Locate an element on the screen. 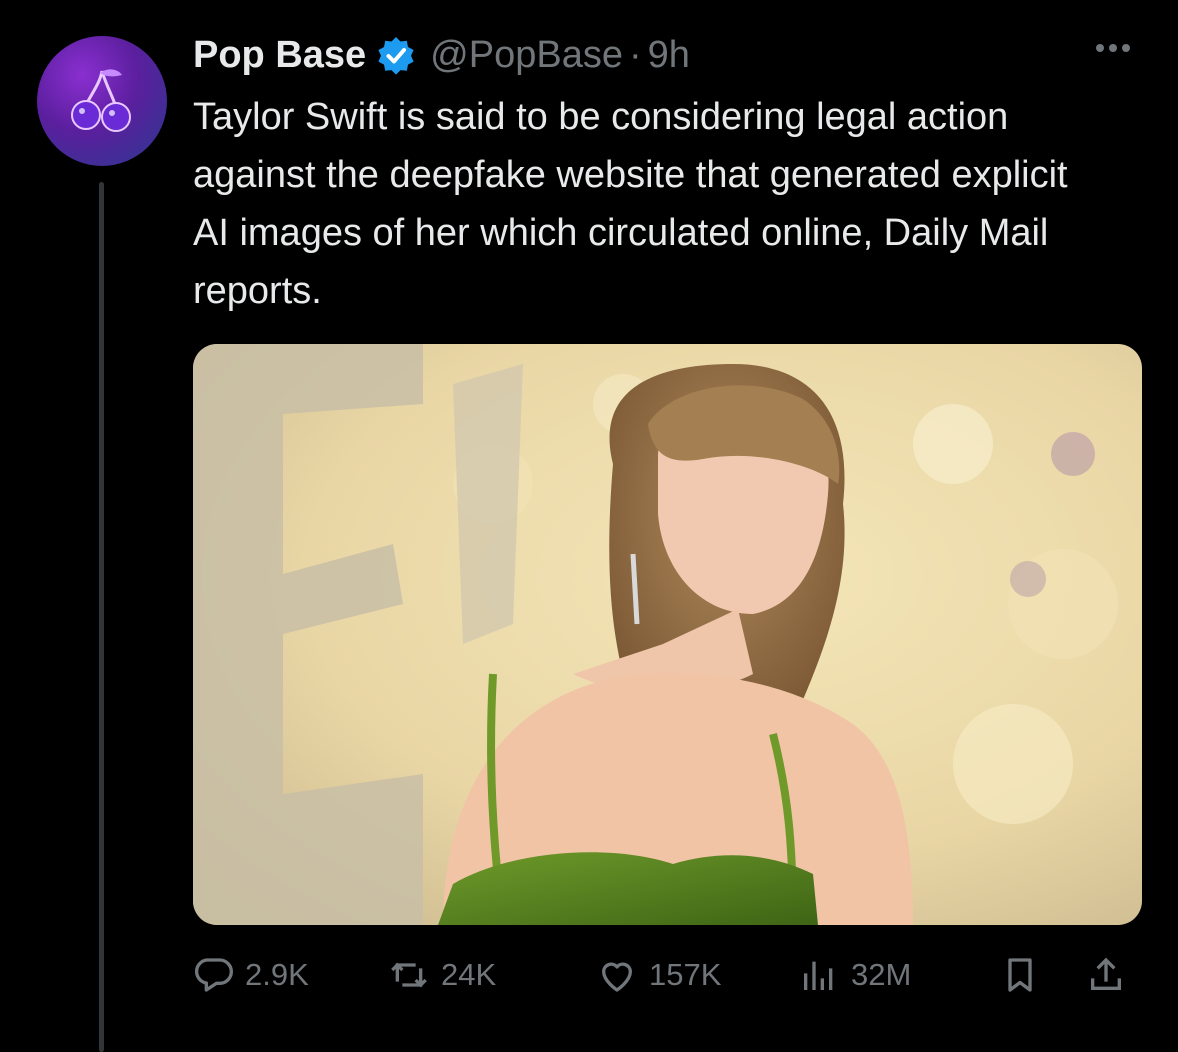 This screenshot has height=1052, width=1178. more-options-icon is located at coordinates (1113, 48).